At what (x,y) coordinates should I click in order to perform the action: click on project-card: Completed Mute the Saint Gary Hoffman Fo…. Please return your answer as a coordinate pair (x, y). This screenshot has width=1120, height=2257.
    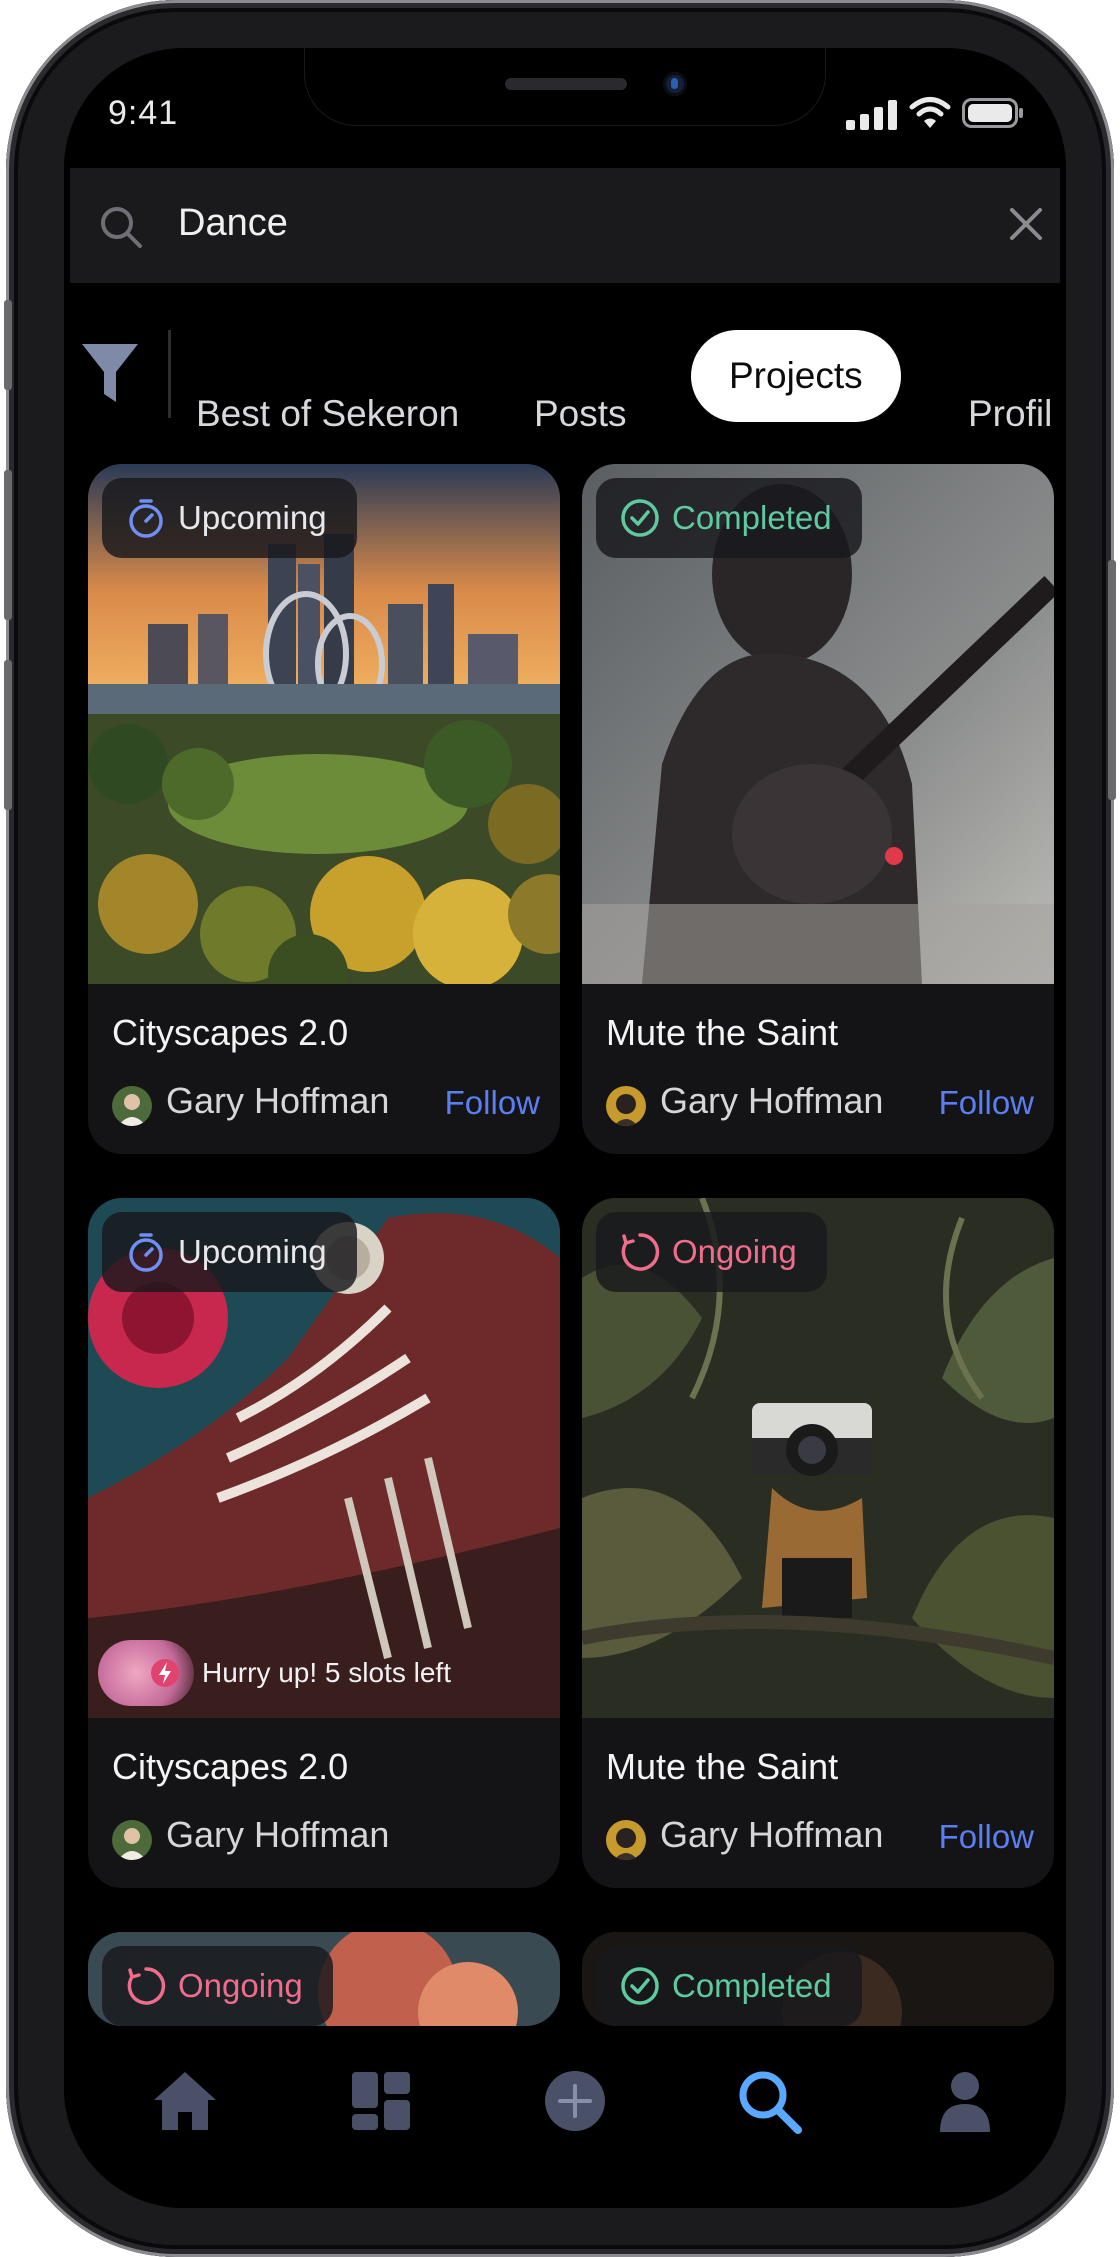
    Looking at the image, I should click on (818, 809).